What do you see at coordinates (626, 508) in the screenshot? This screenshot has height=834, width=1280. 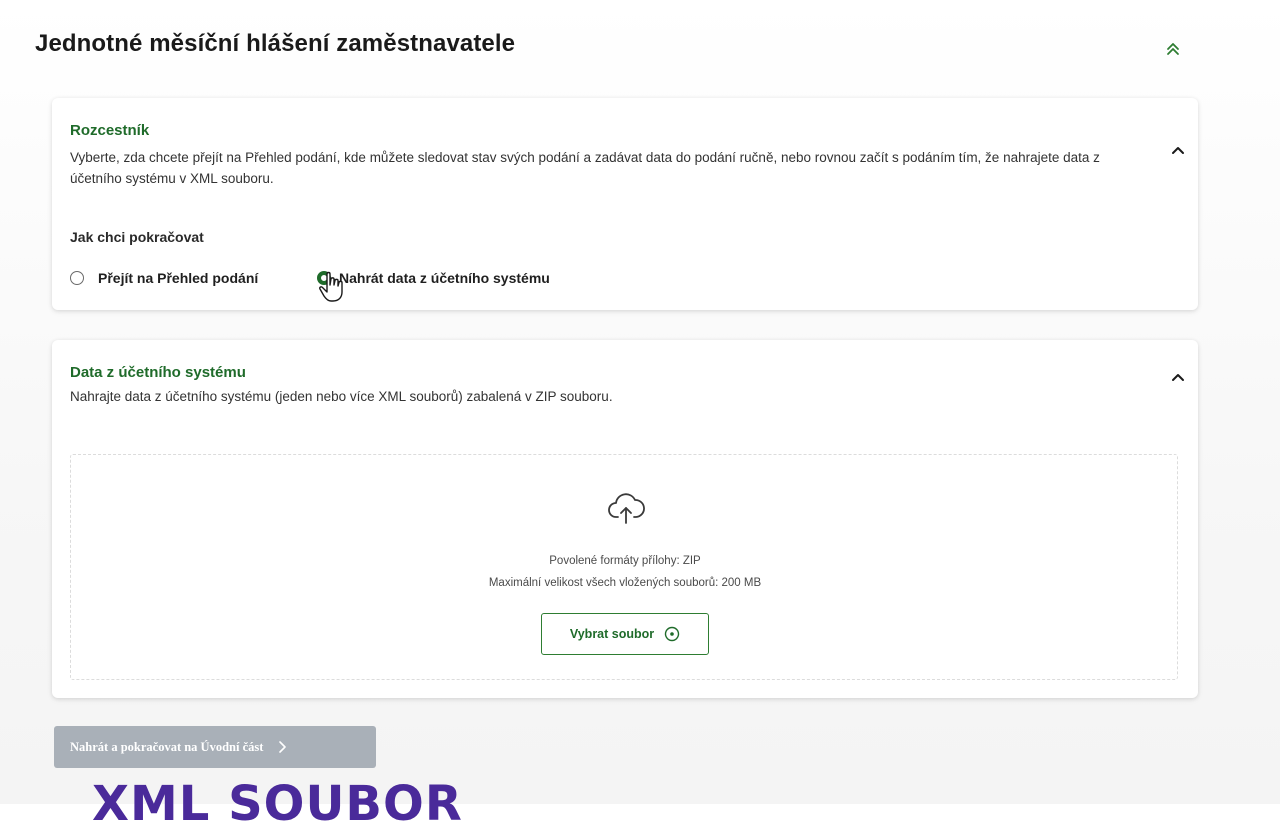 I see `cloud-upload-icon` at bounding box center [626, 508].